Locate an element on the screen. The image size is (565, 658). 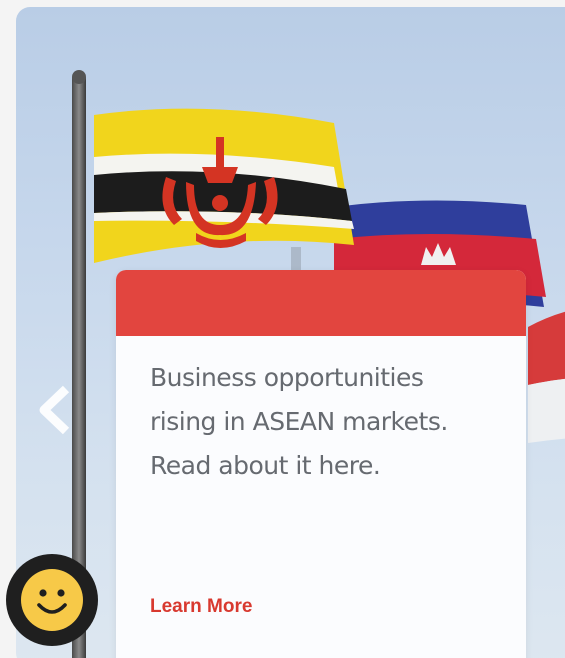
chevron-left-icon is located at coordinates (56, 410).